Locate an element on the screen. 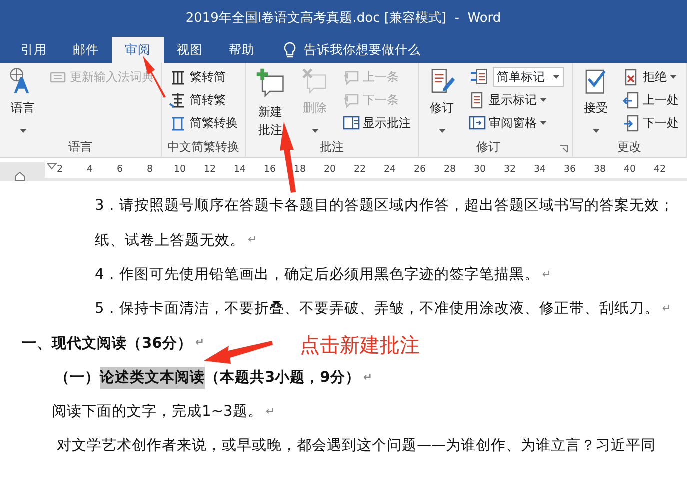  ribbon-button: 下一处 is located at coordinates (650, 122).